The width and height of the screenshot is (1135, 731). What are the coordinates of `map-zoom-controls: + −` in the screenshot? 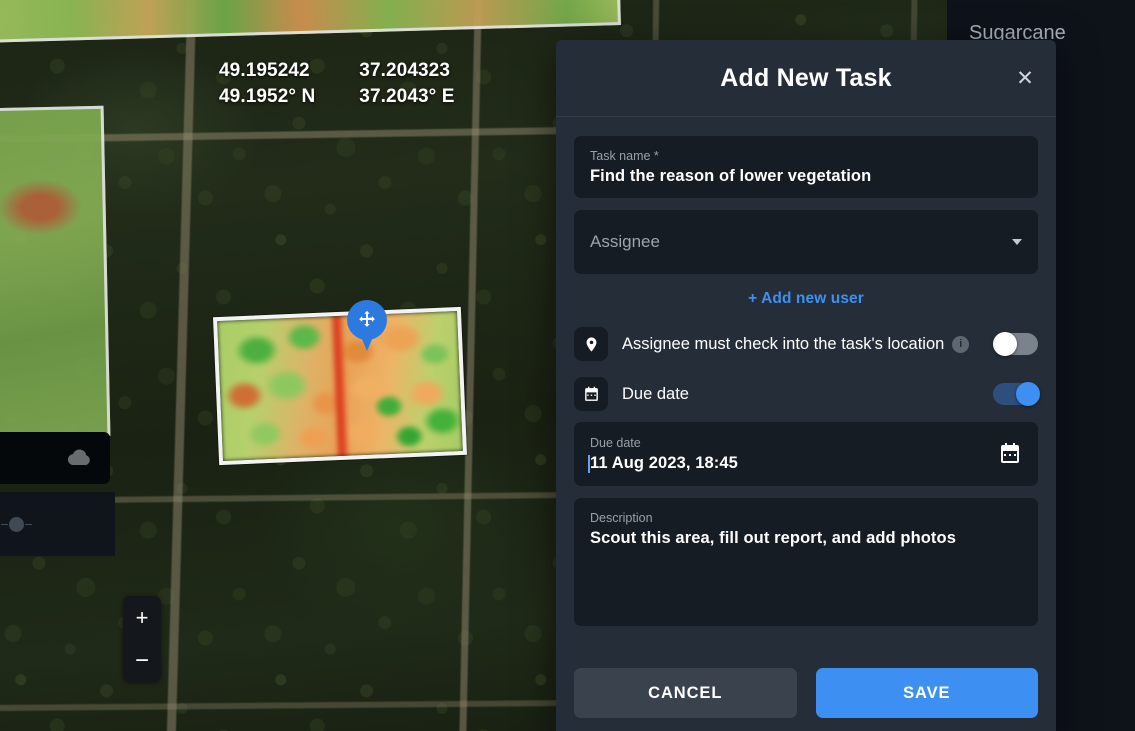 It's located at (142, 639).